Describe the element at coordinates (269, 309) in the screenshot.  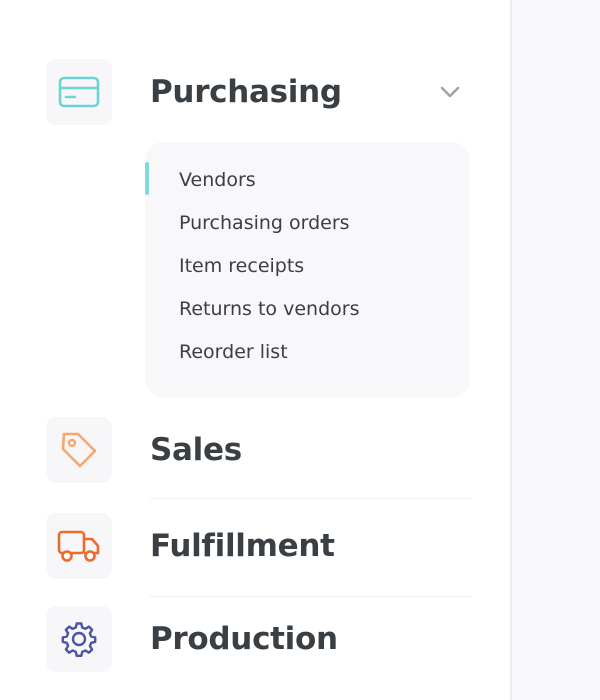
I see `submenu-item-returns-to-vendors: Returns to vendors` at that location.